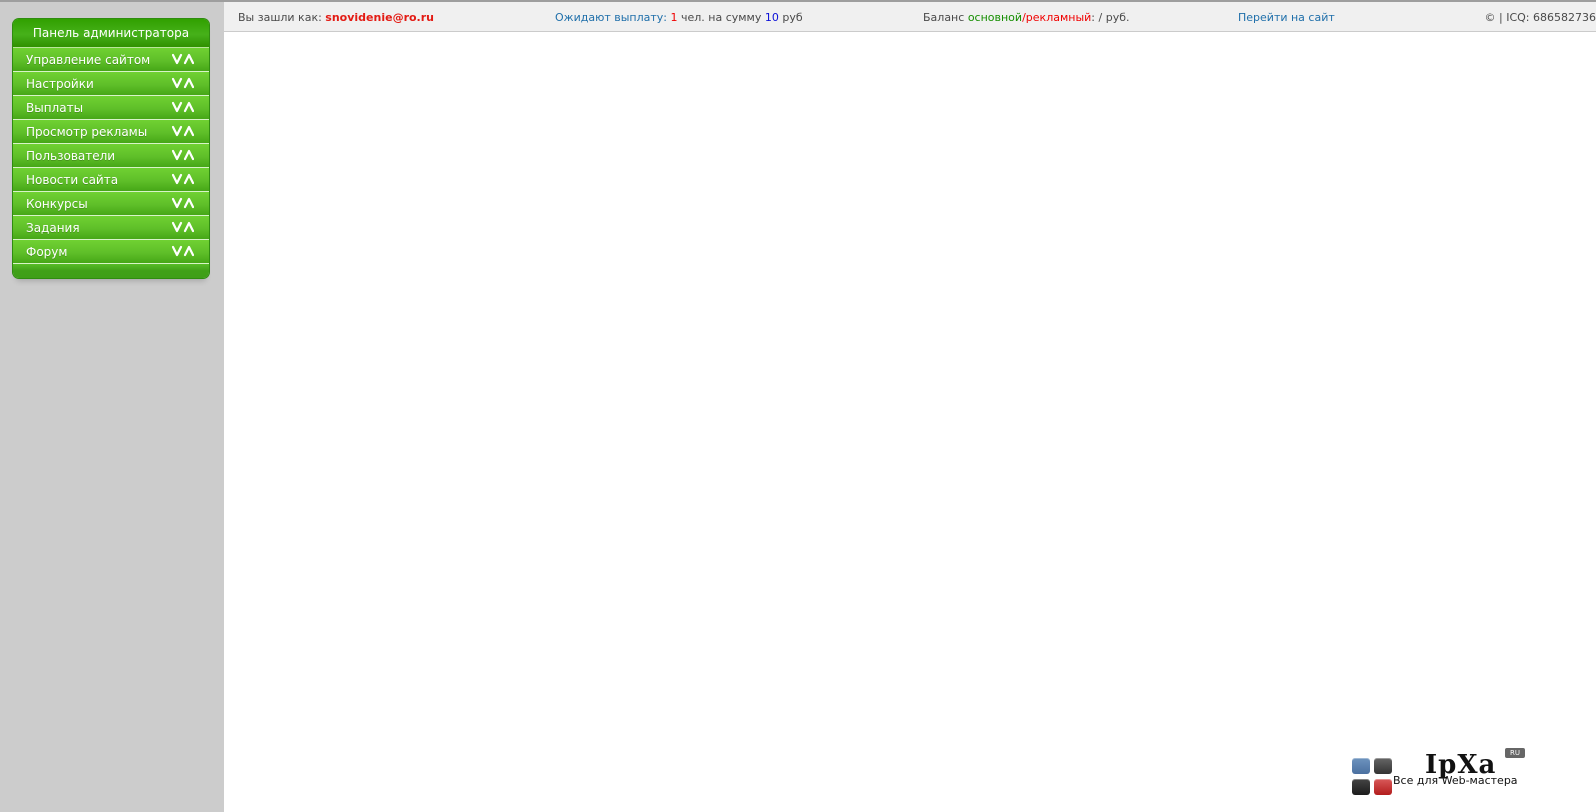 This screenshot has height=812, width=1596. Describe the element at coordinates (721, 17) in the screenshot. I see `pending-payouts-middle: чел. на сумму` at that location.